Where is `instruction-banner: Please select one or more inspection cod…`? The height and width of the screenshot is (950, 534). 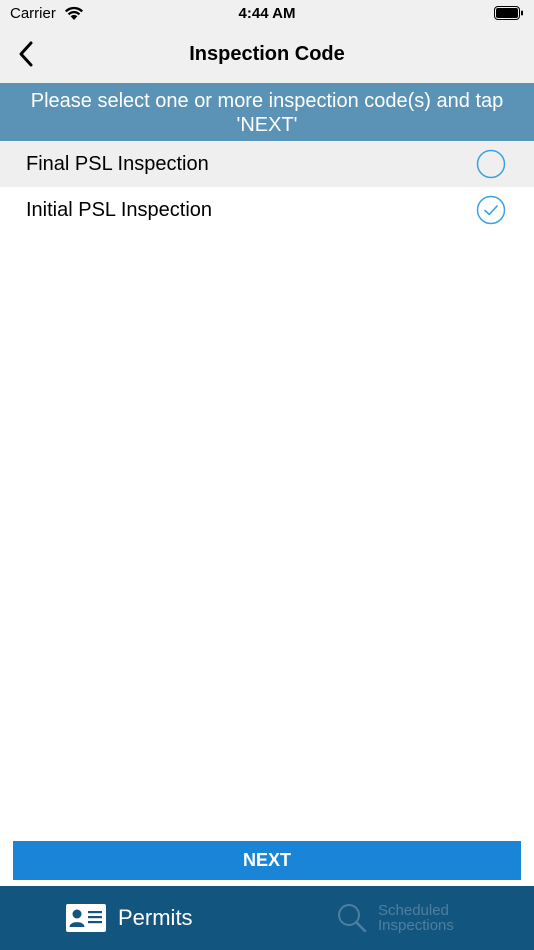
instruction-banner: Please select one or more inspection cod… is located at coordinates (267, 112).